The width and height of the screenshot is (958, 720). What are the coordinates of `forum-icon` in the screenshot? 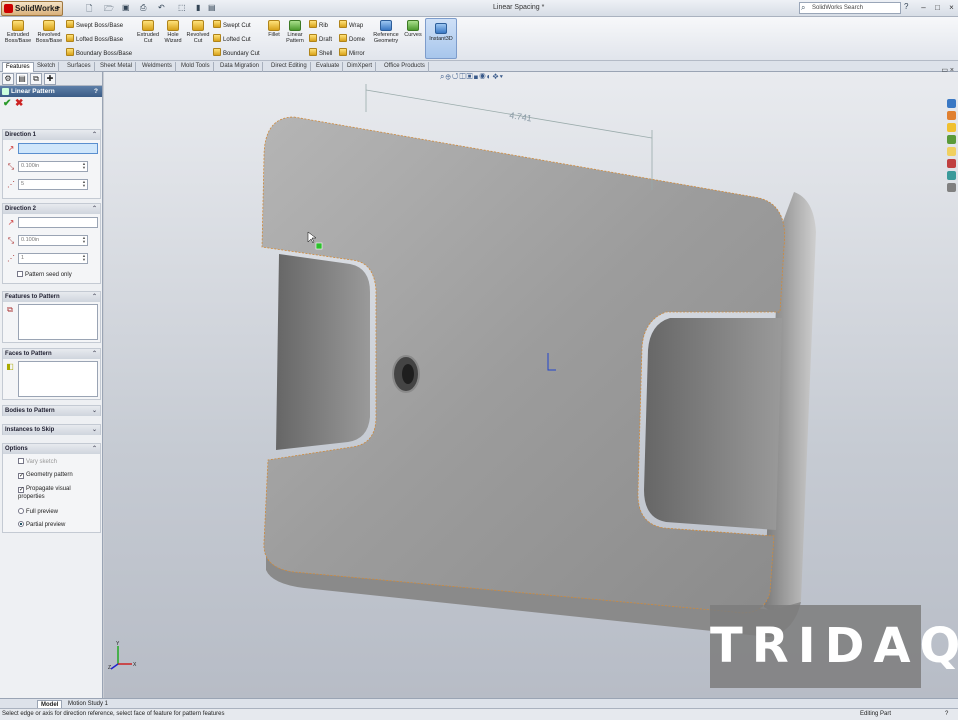 It's located at (951, 187).